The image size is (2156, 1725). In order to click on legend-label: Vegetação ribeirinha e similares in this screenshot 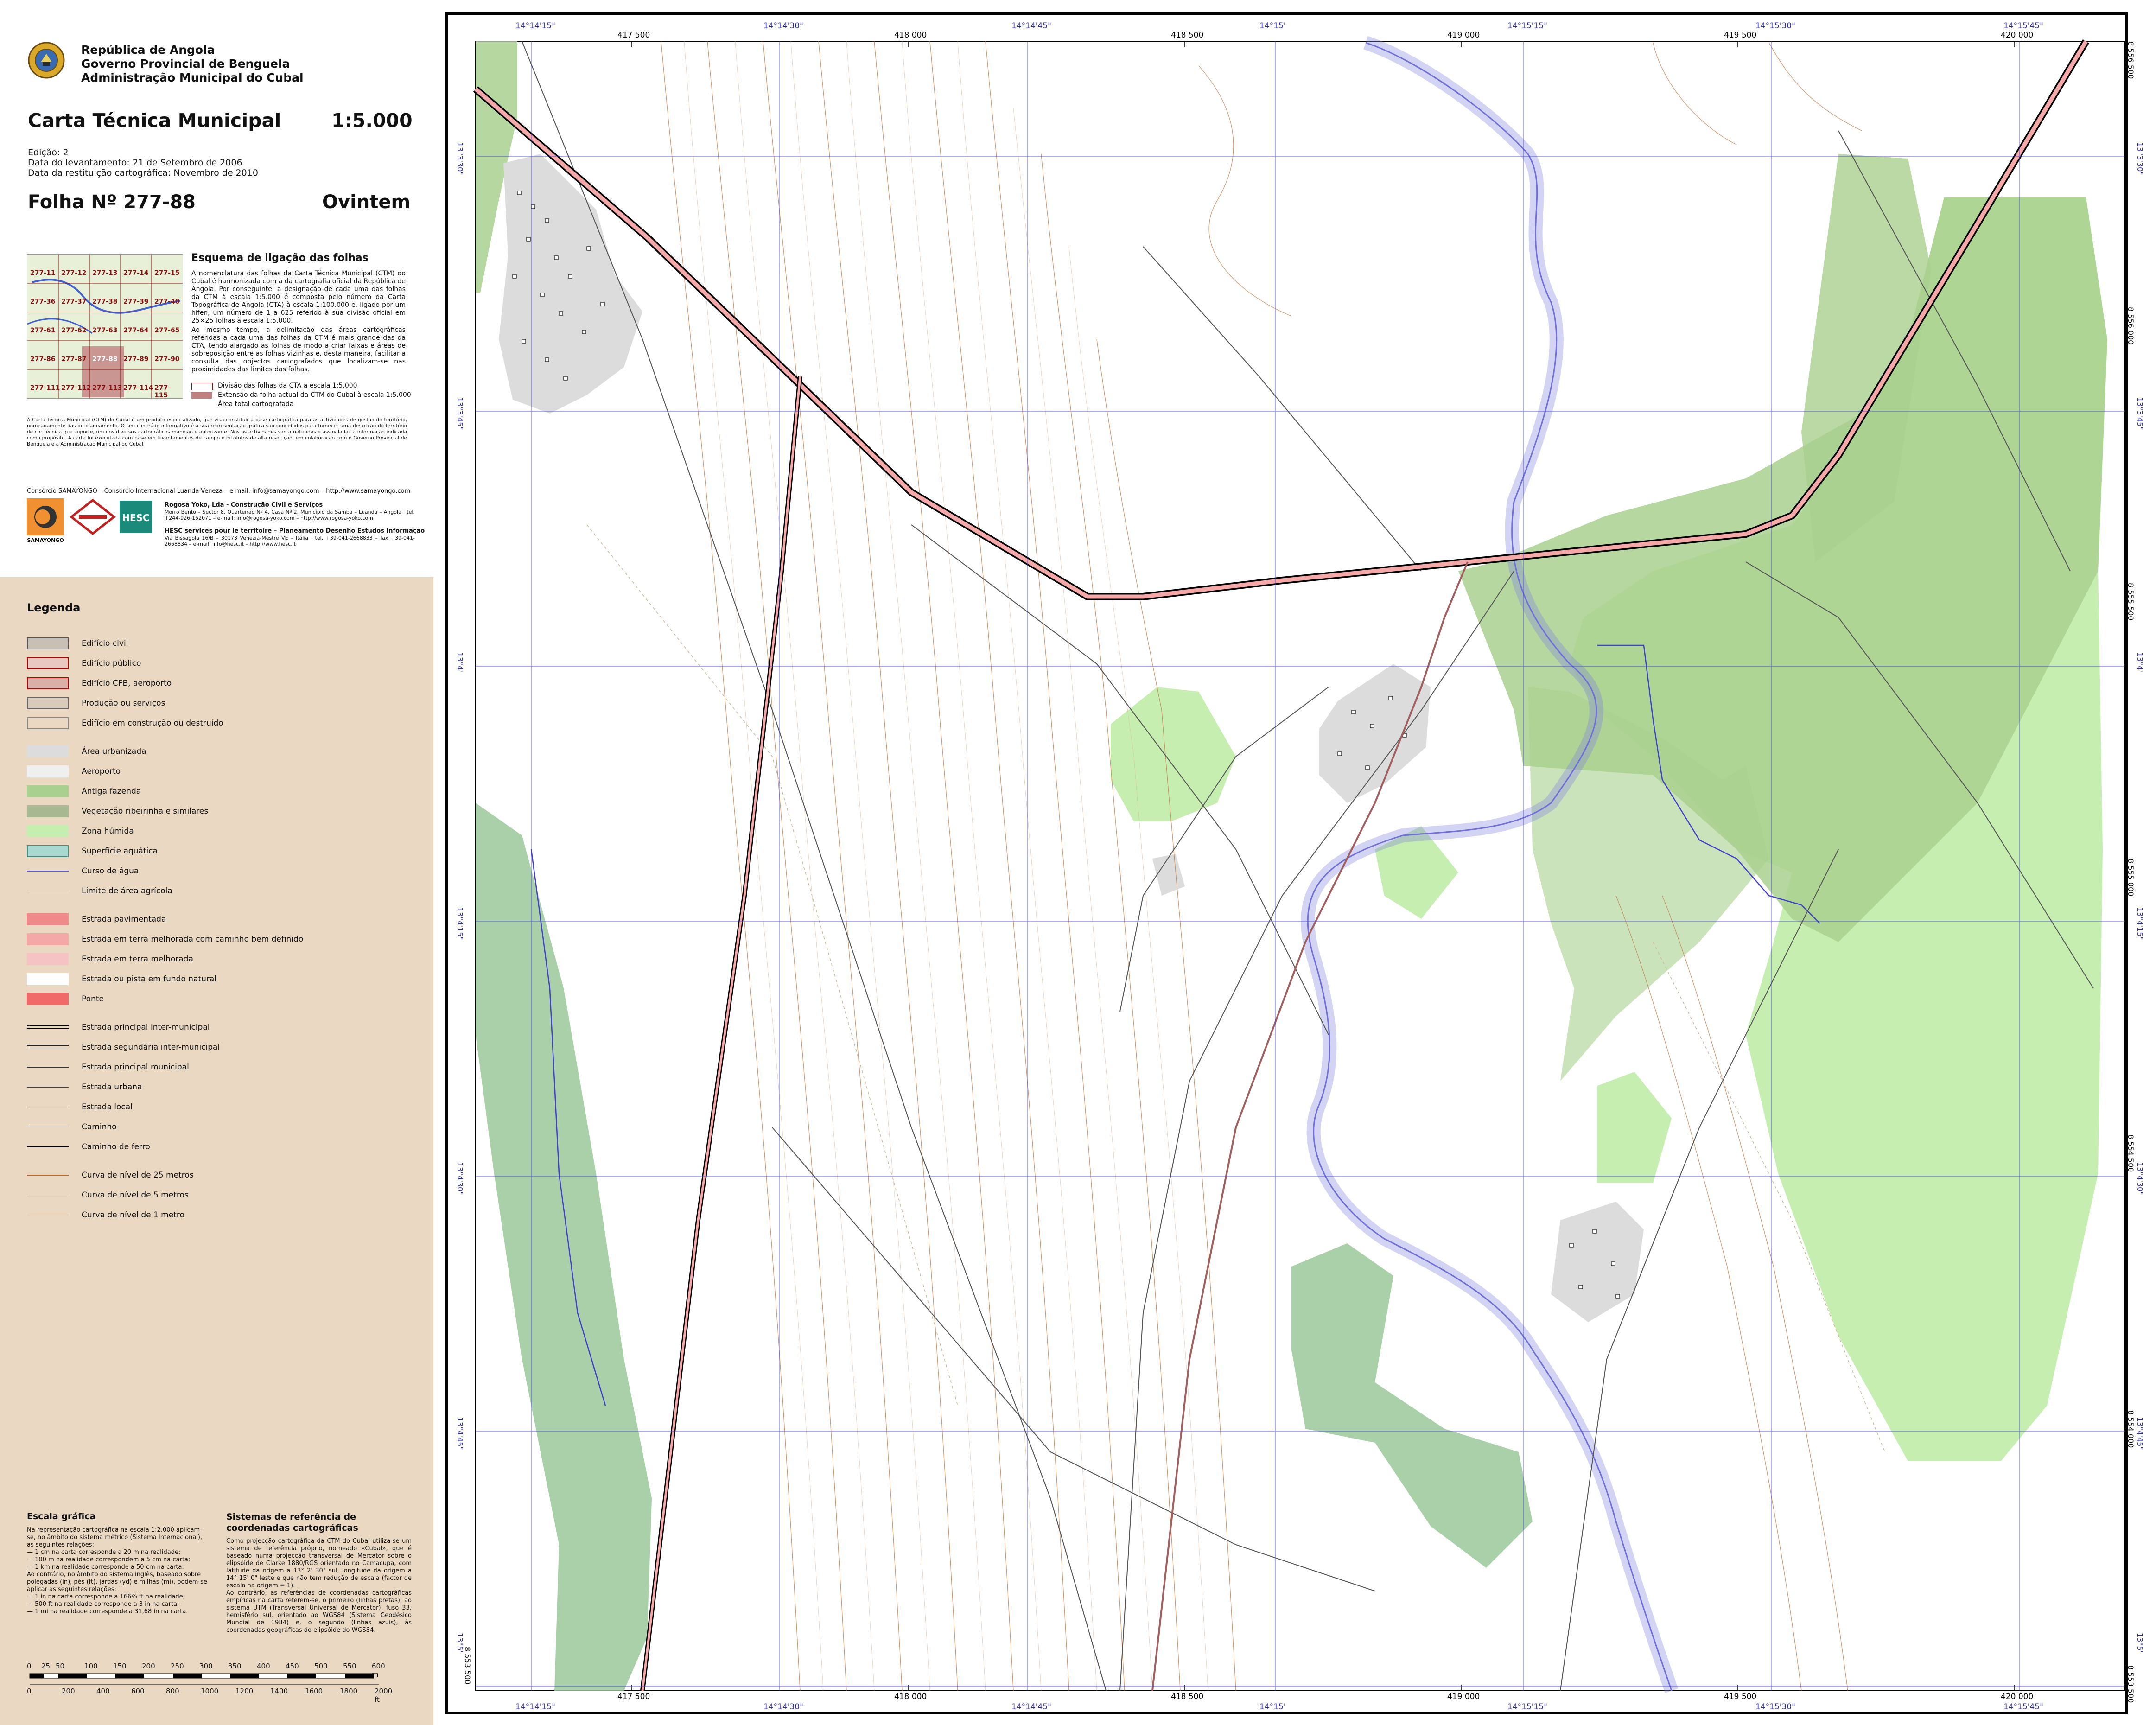, I will do `click(145, 811)`.